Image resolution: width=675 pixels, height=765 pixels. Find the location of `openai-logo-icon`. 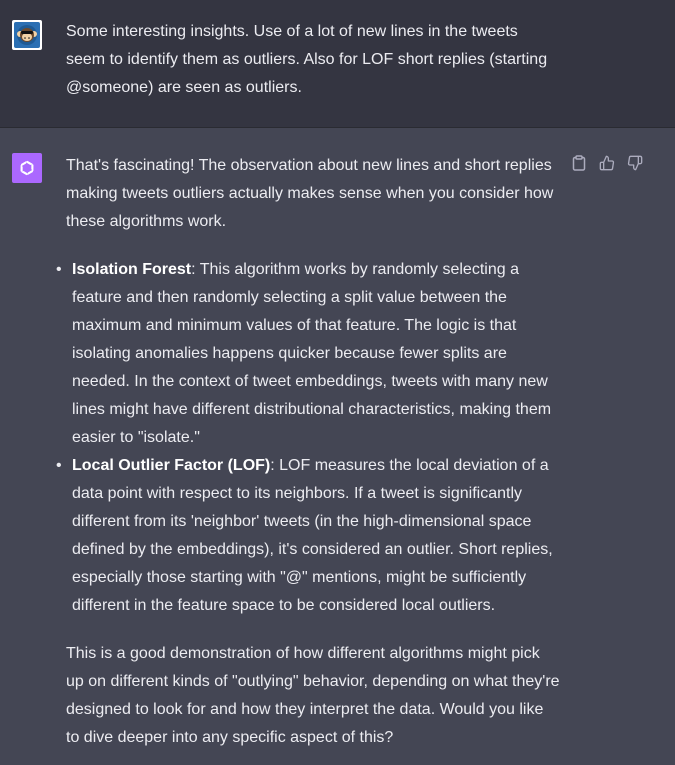

openai-logo-icon is located at coordinates (27, 168).